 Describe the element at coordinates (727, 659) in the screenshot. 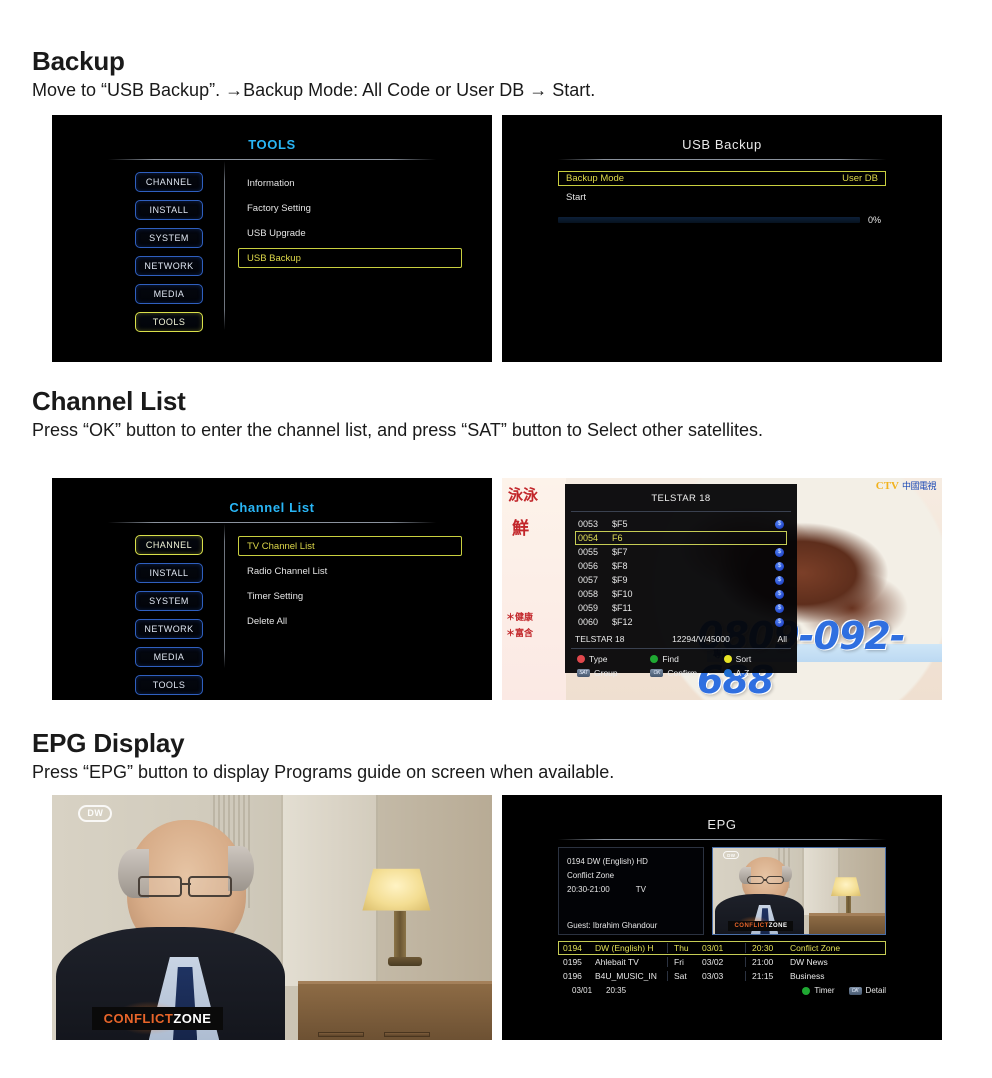

I see `yellow-dot-icon` at that location.